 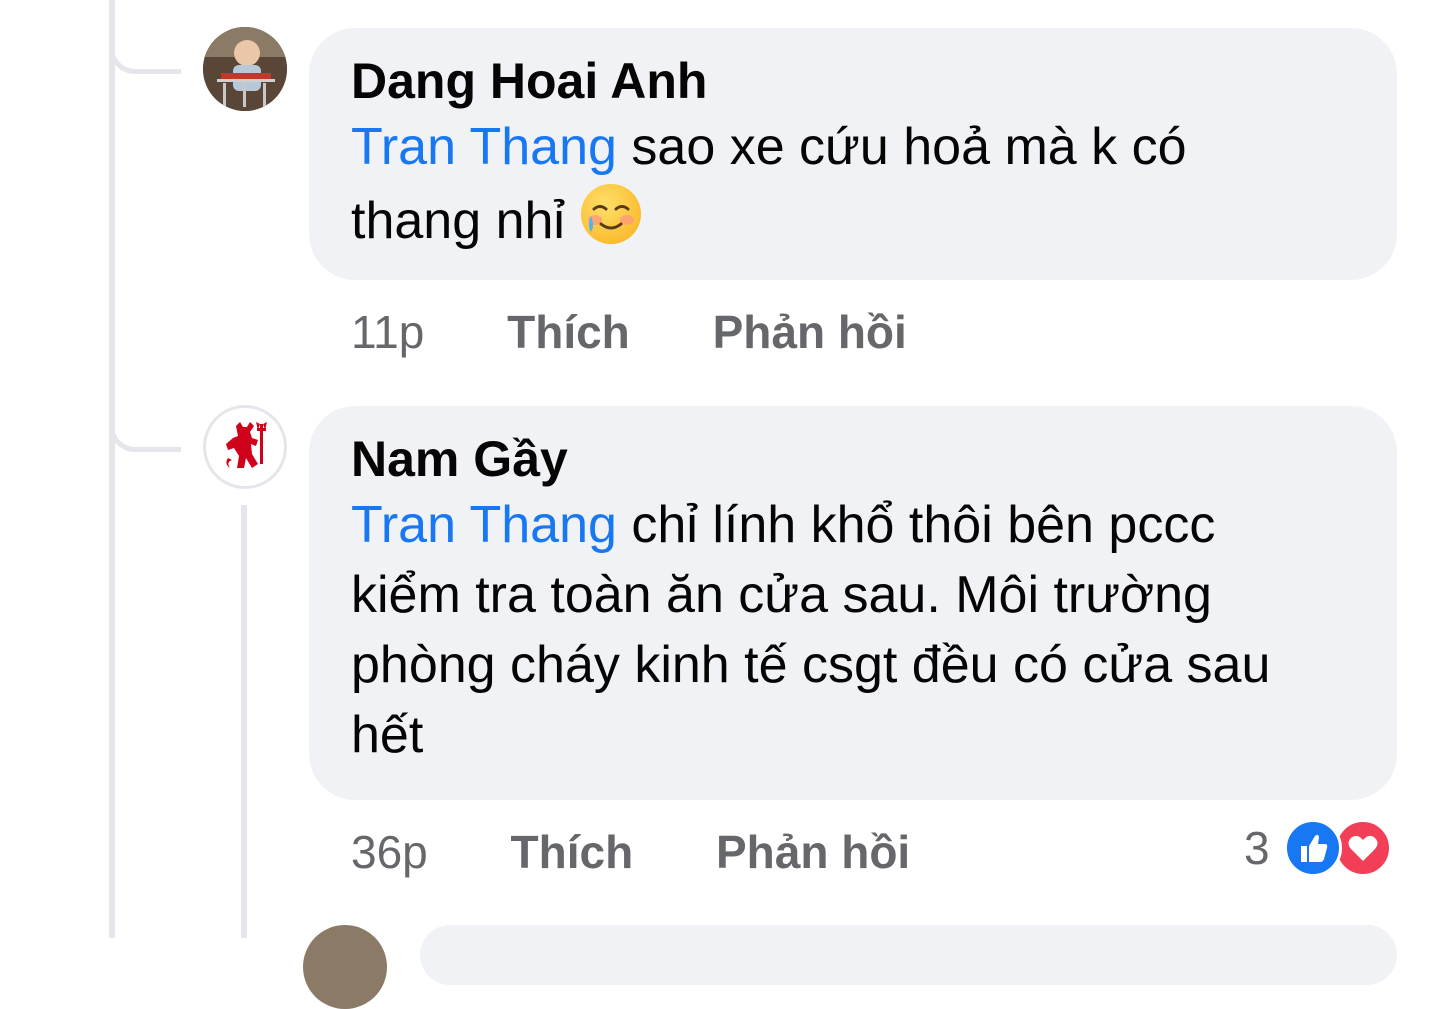 I want to click on comment-bubble-3-partial, so click(x=908, y=955).